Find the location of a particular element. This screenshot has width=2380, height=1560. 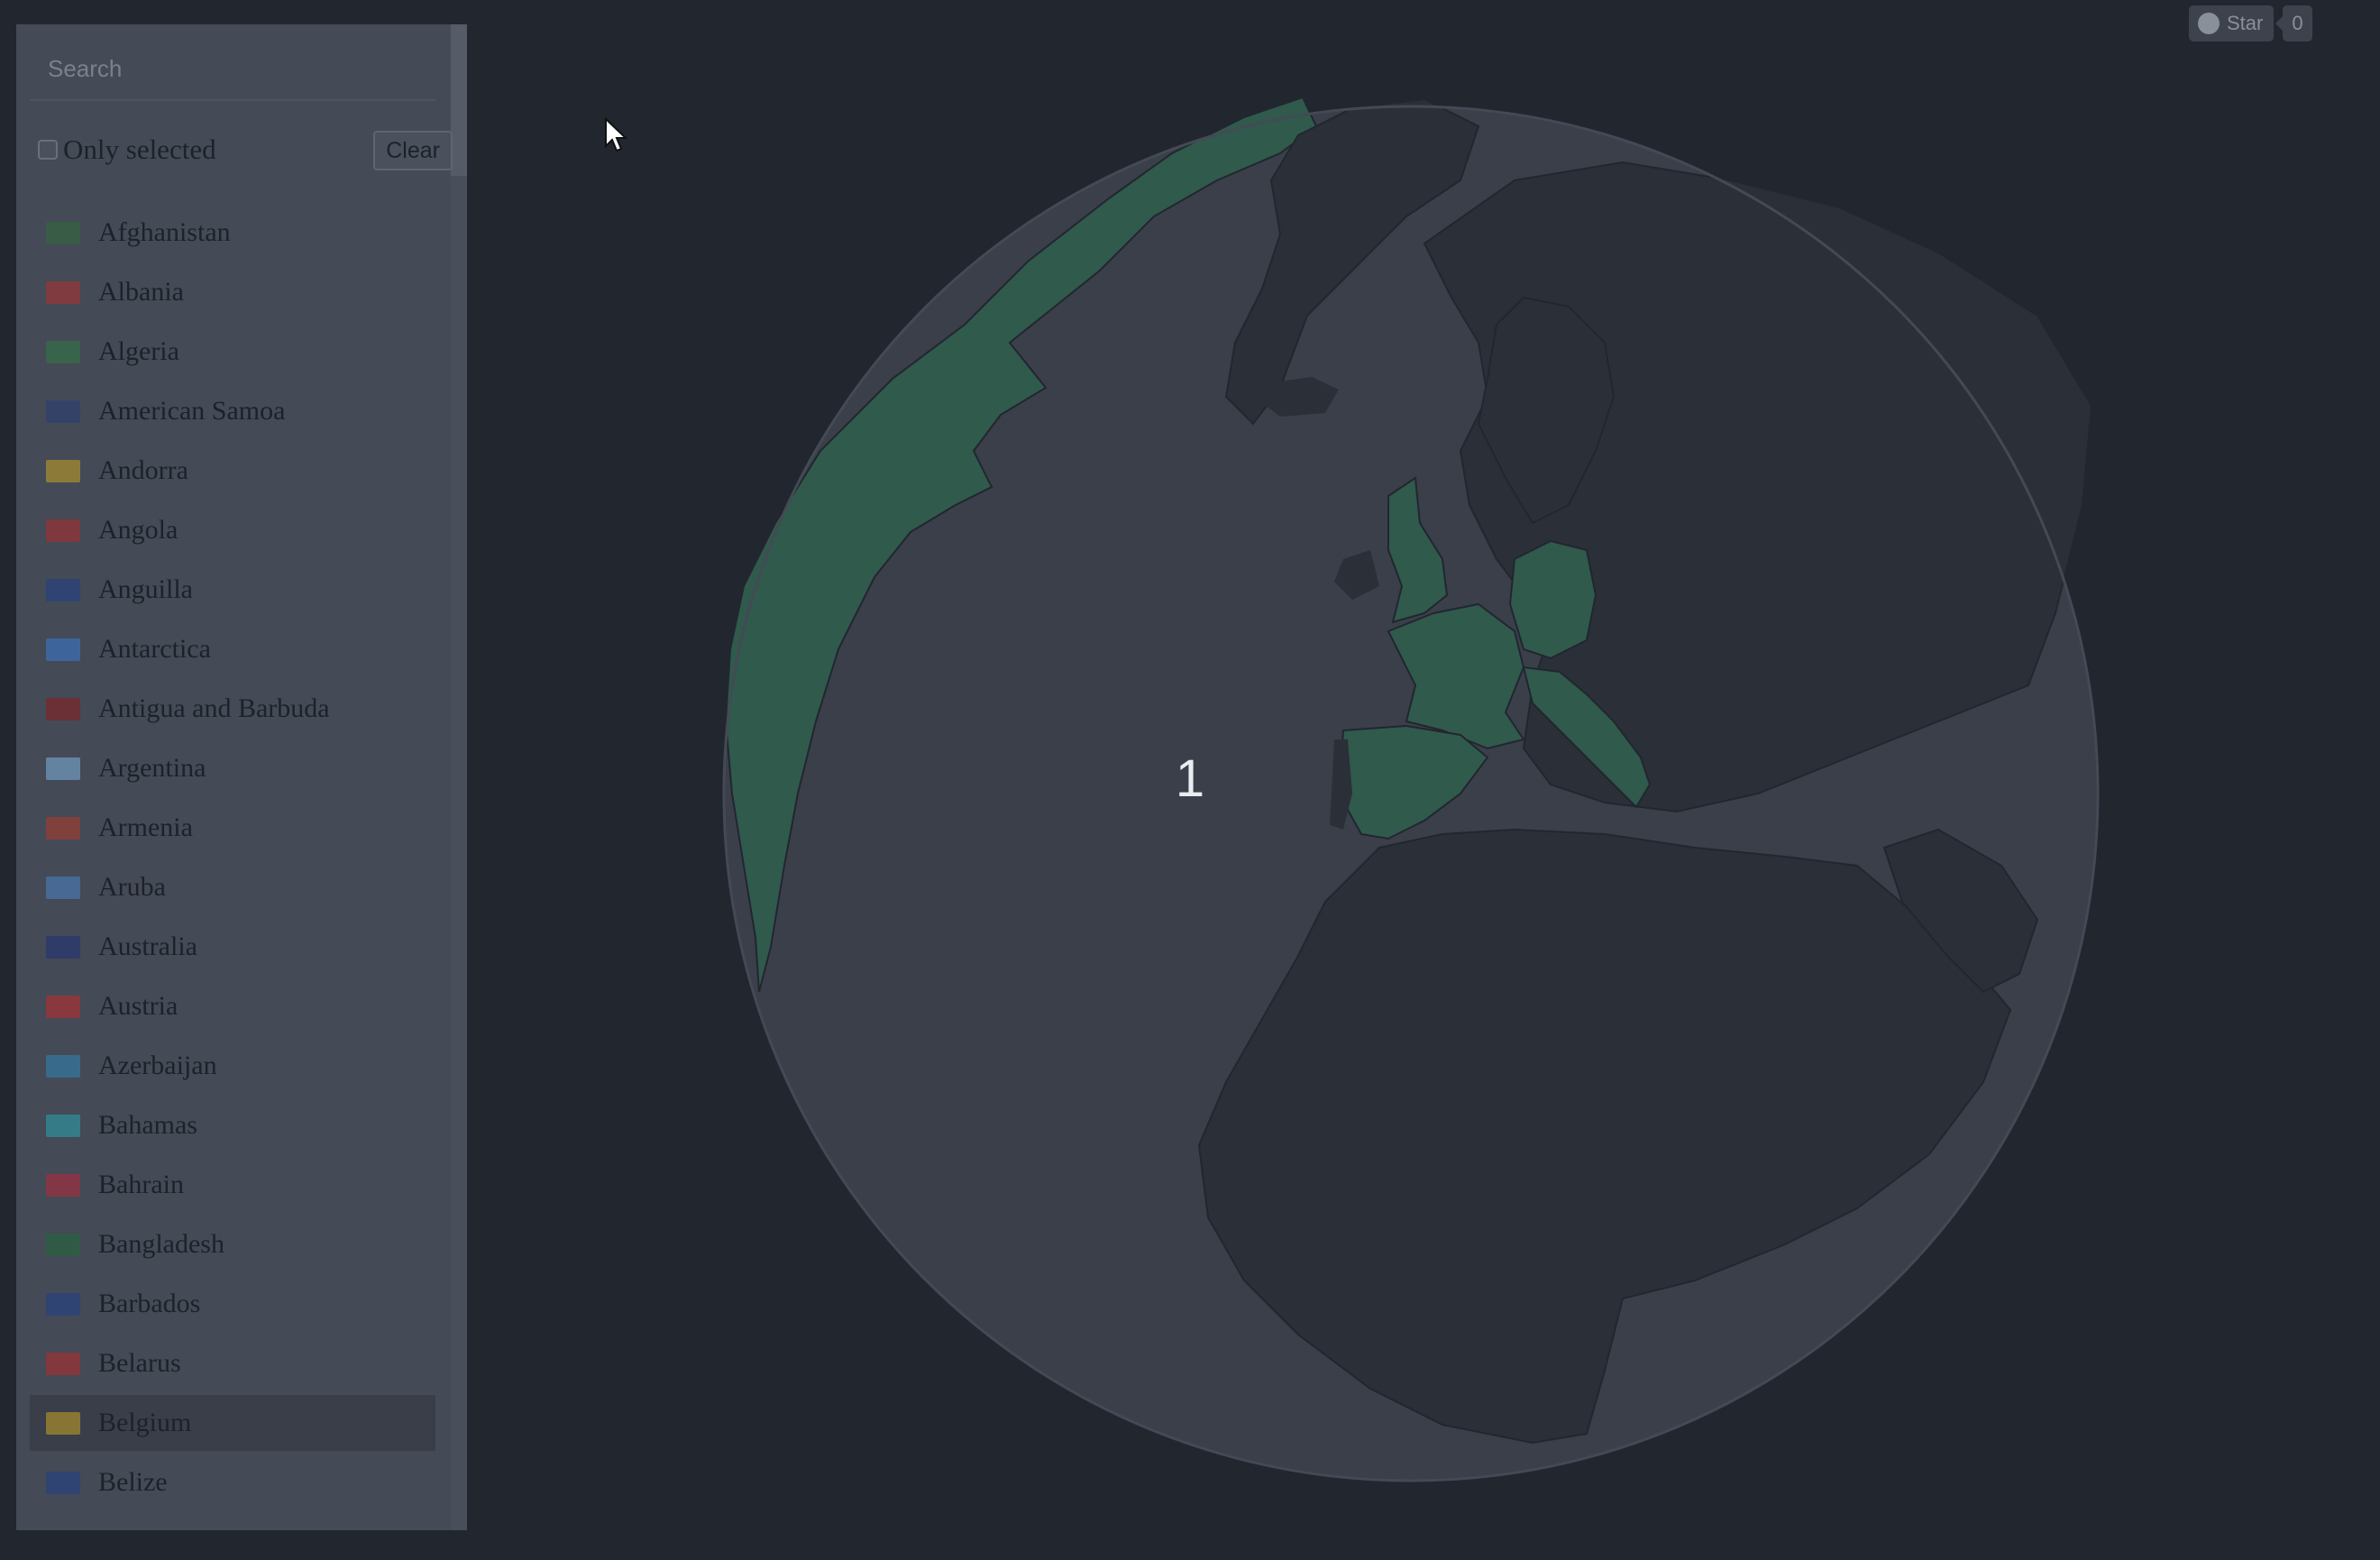

clear-button: Clear is located at coordinates (413, 150).